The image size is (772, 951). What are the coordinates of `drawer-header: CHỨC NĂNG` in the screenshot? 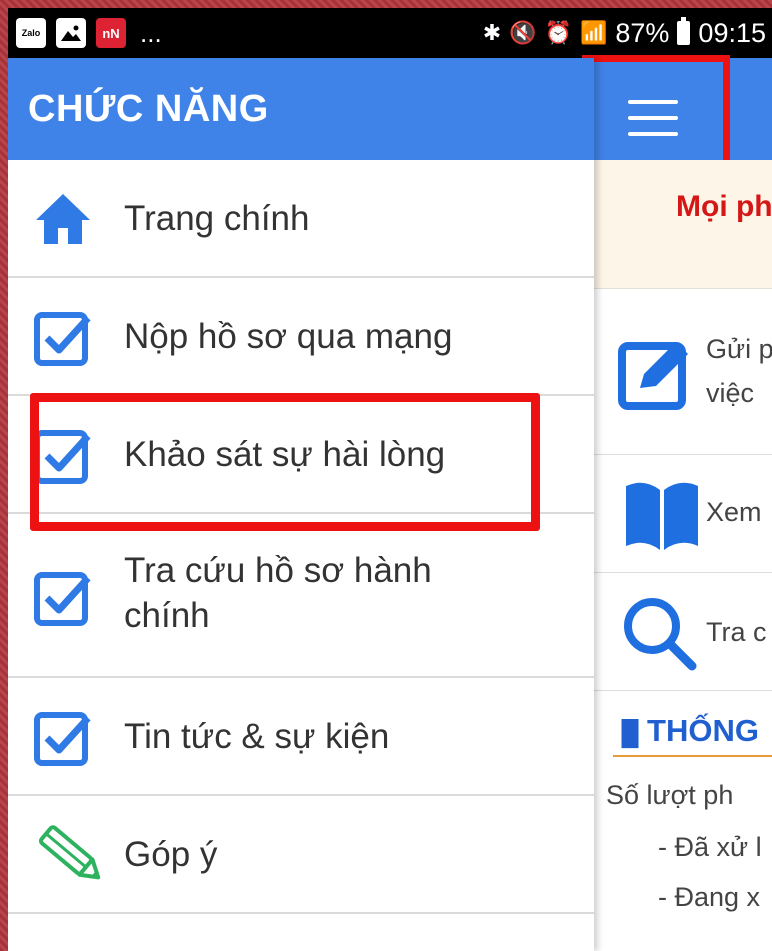 It's located at (301, 109).